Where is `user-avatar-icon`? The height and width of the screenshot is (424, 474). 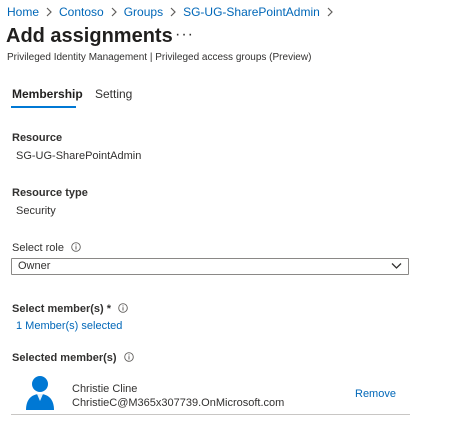
user-avatar-icon is located at coordinates (40, 393).